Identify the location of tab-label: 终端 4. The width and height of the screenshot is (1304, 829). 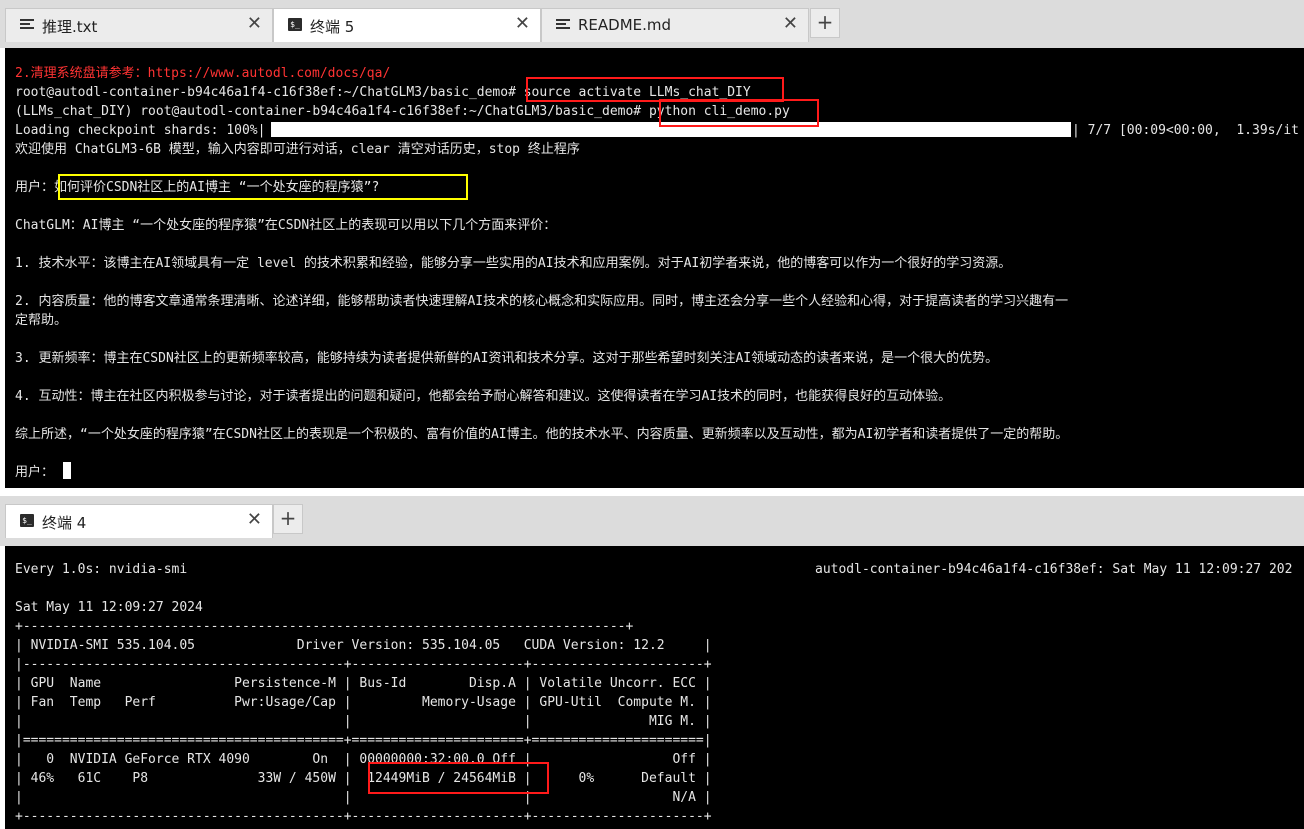
(64, 523).